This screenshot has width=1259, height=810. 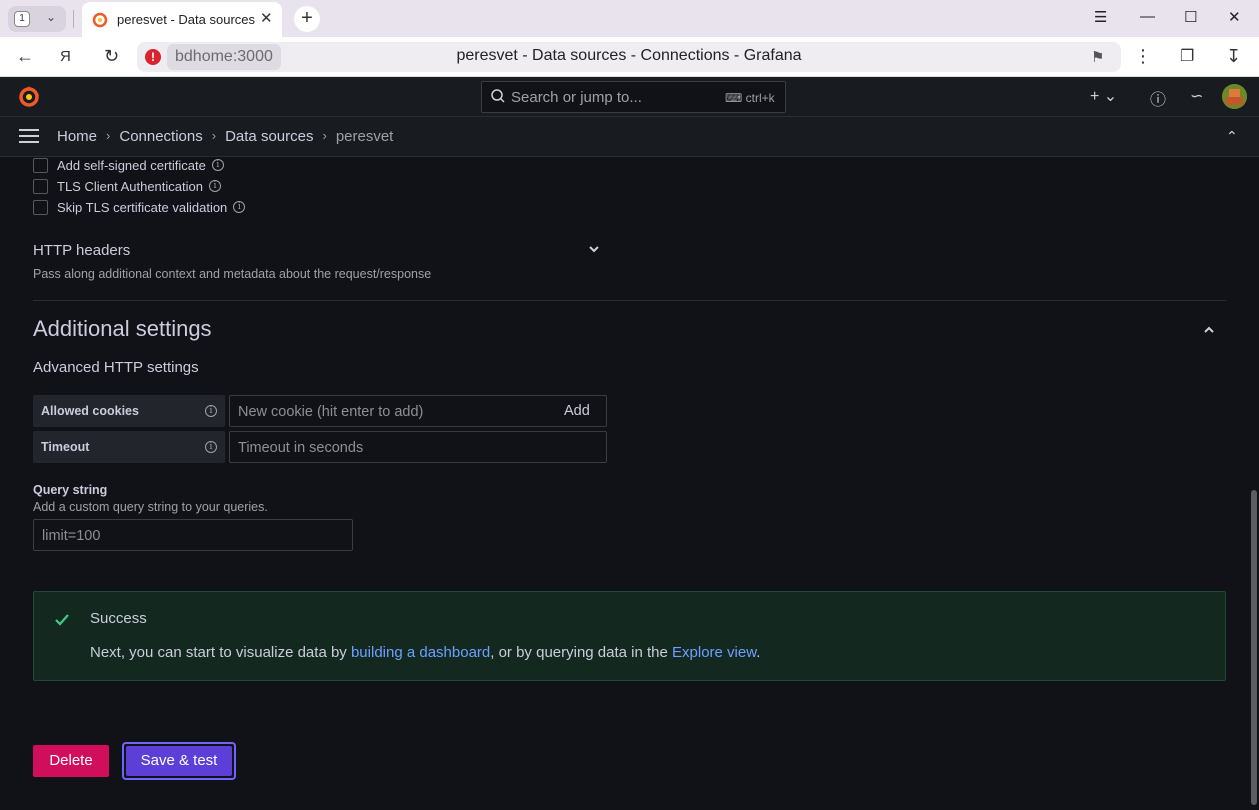 I want to click on explore-view-link: Explore view, so click(x=714, y=652).